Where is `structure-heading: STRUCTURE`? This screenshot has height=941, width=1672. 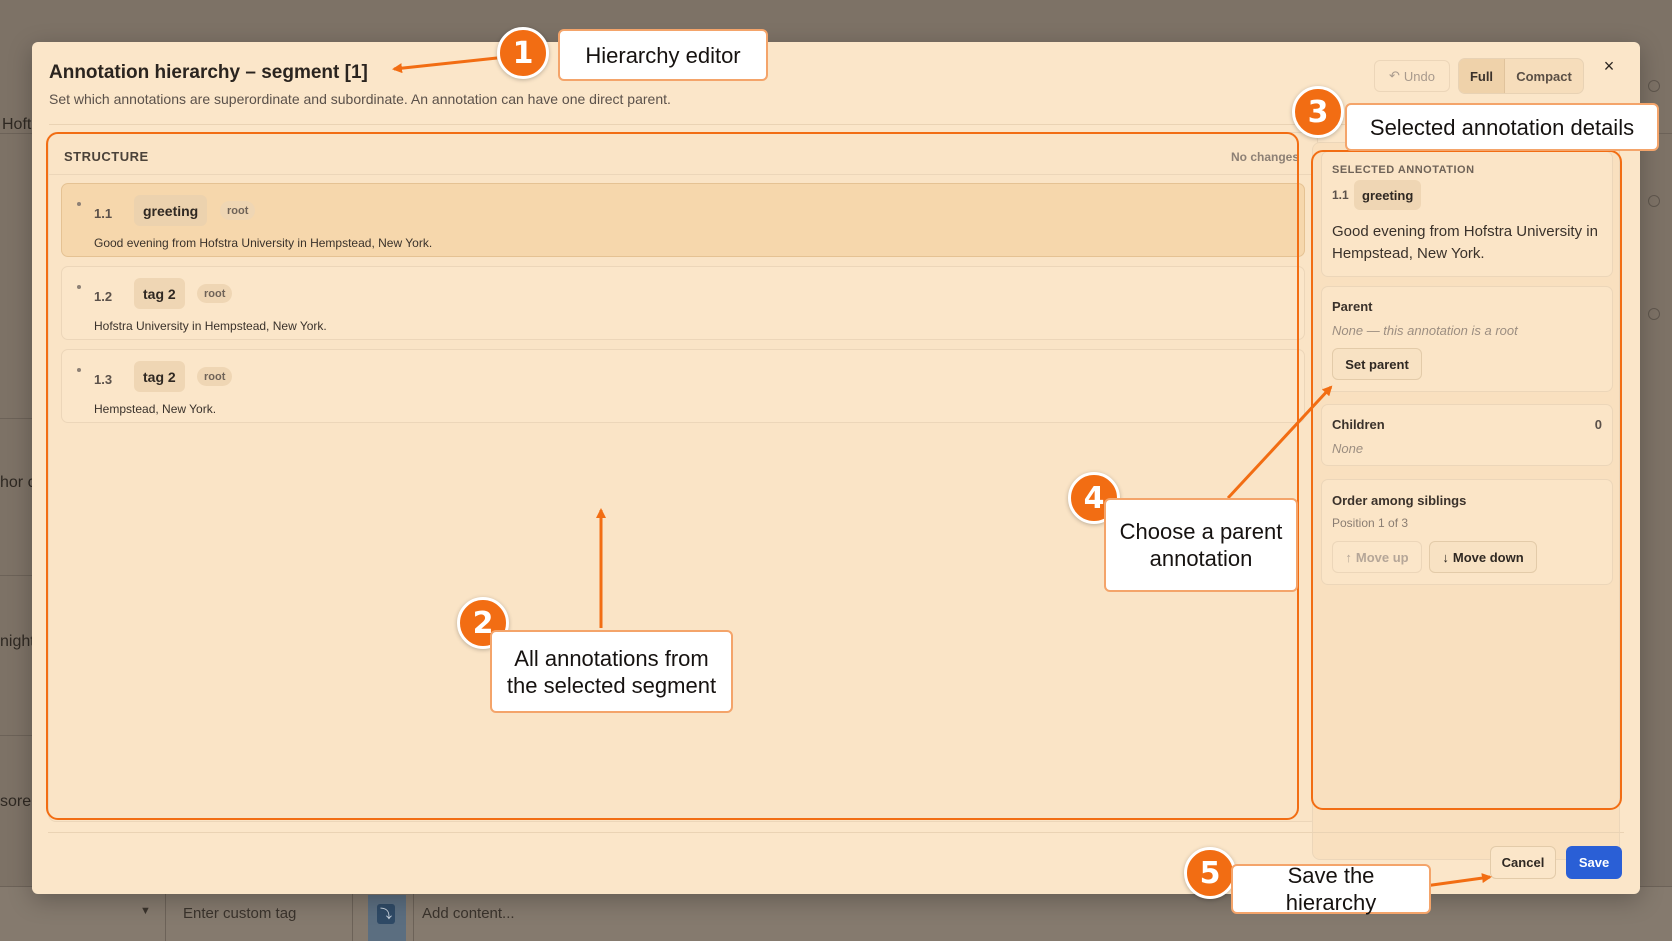 structure-heading: STRUCTURE is located at coordinates (106, 156).